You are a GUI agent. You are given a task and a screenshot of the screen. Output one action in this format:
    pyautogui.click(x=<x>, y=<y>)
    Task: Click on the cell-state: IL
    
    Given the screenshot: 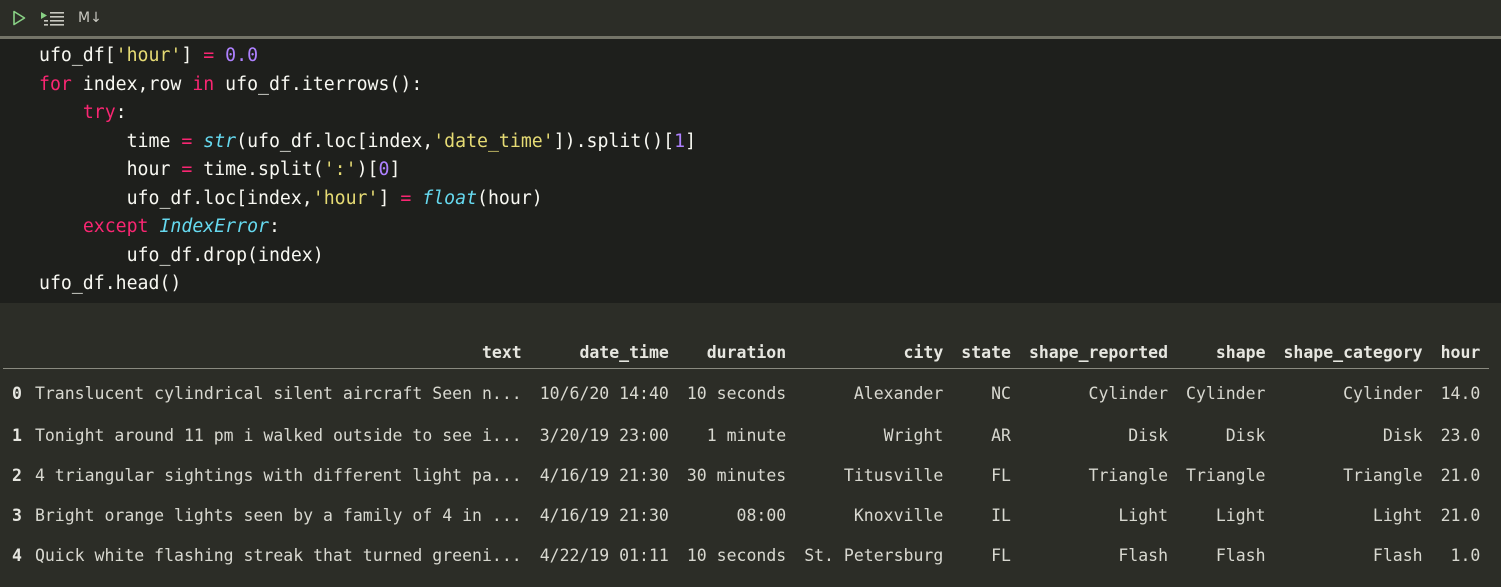 What is the action you would take?
    pyautogui.click(x=1001, y=515)
    